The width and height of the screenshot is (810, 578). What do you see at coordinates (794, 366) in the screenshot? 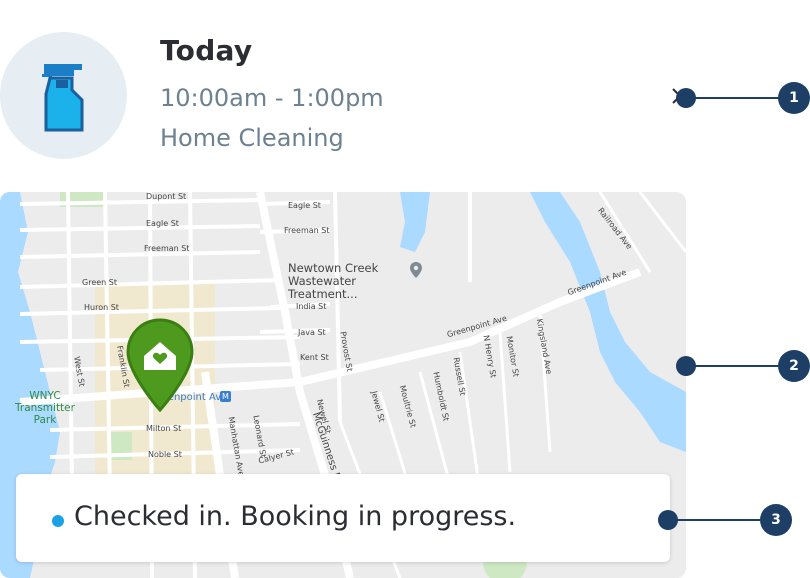
I see `callout-number: 2` at bounding box center [794, 366].